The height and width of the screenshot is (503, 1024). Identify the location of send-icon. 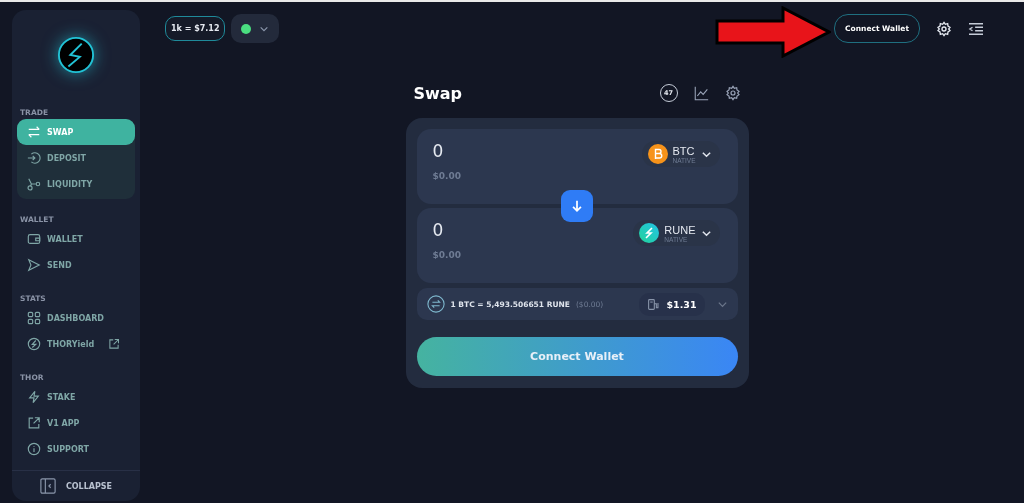
(34, 265).